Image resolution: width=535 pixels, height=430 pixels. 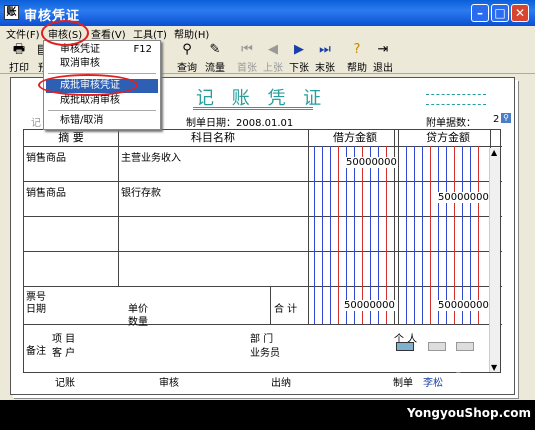 What do you see at coordinates (65, 383) in the screenshot?
I see `sig-bookkeeping: 记账` at bounding box center [65, 383].